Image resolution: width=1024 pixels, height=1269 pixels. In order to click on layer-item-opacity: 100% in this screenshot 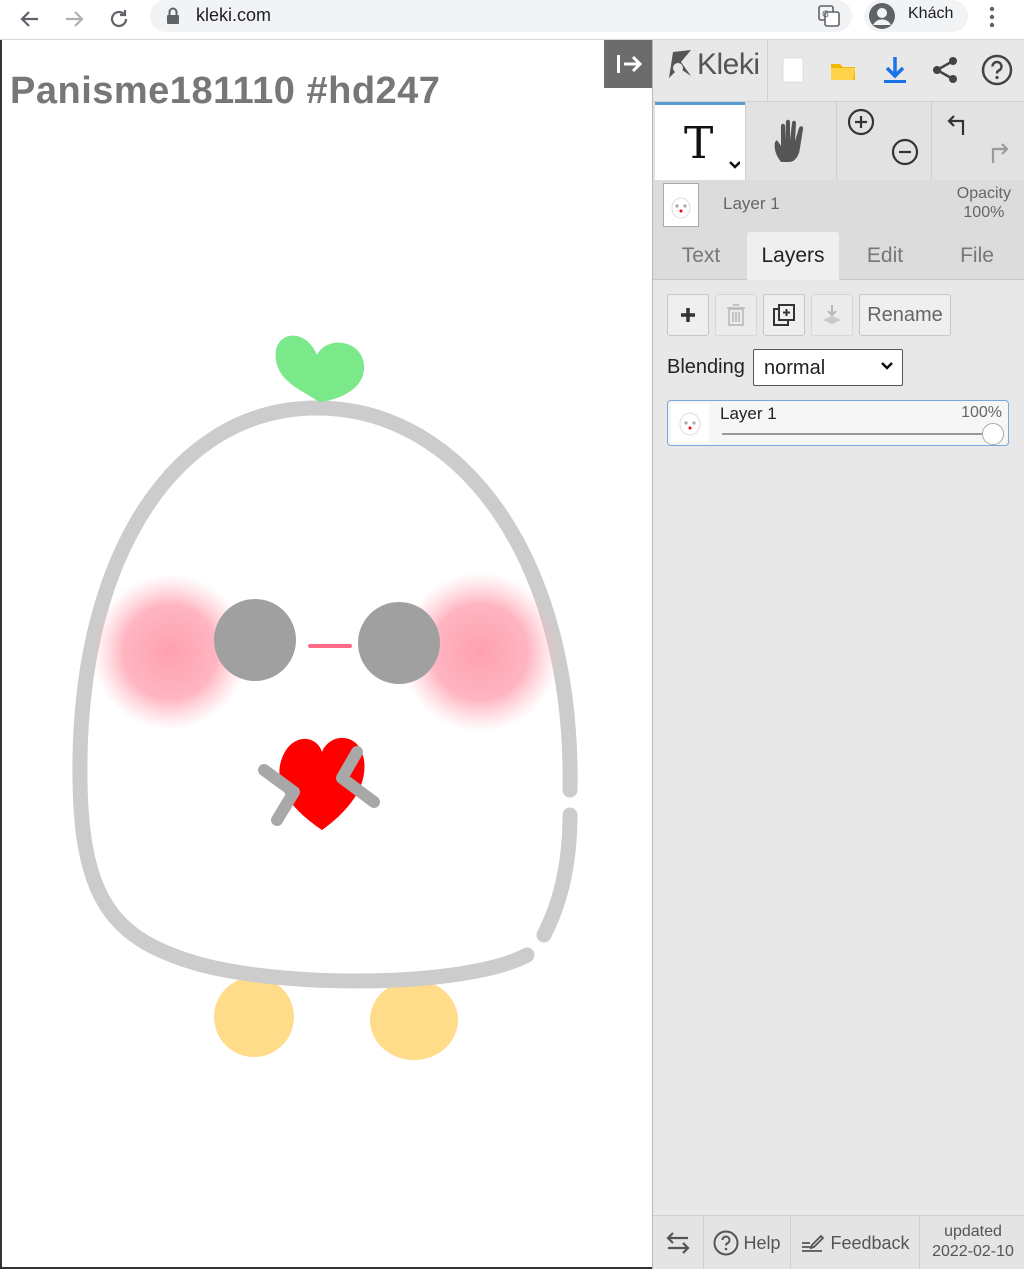, I will do `click(981, 412)`.